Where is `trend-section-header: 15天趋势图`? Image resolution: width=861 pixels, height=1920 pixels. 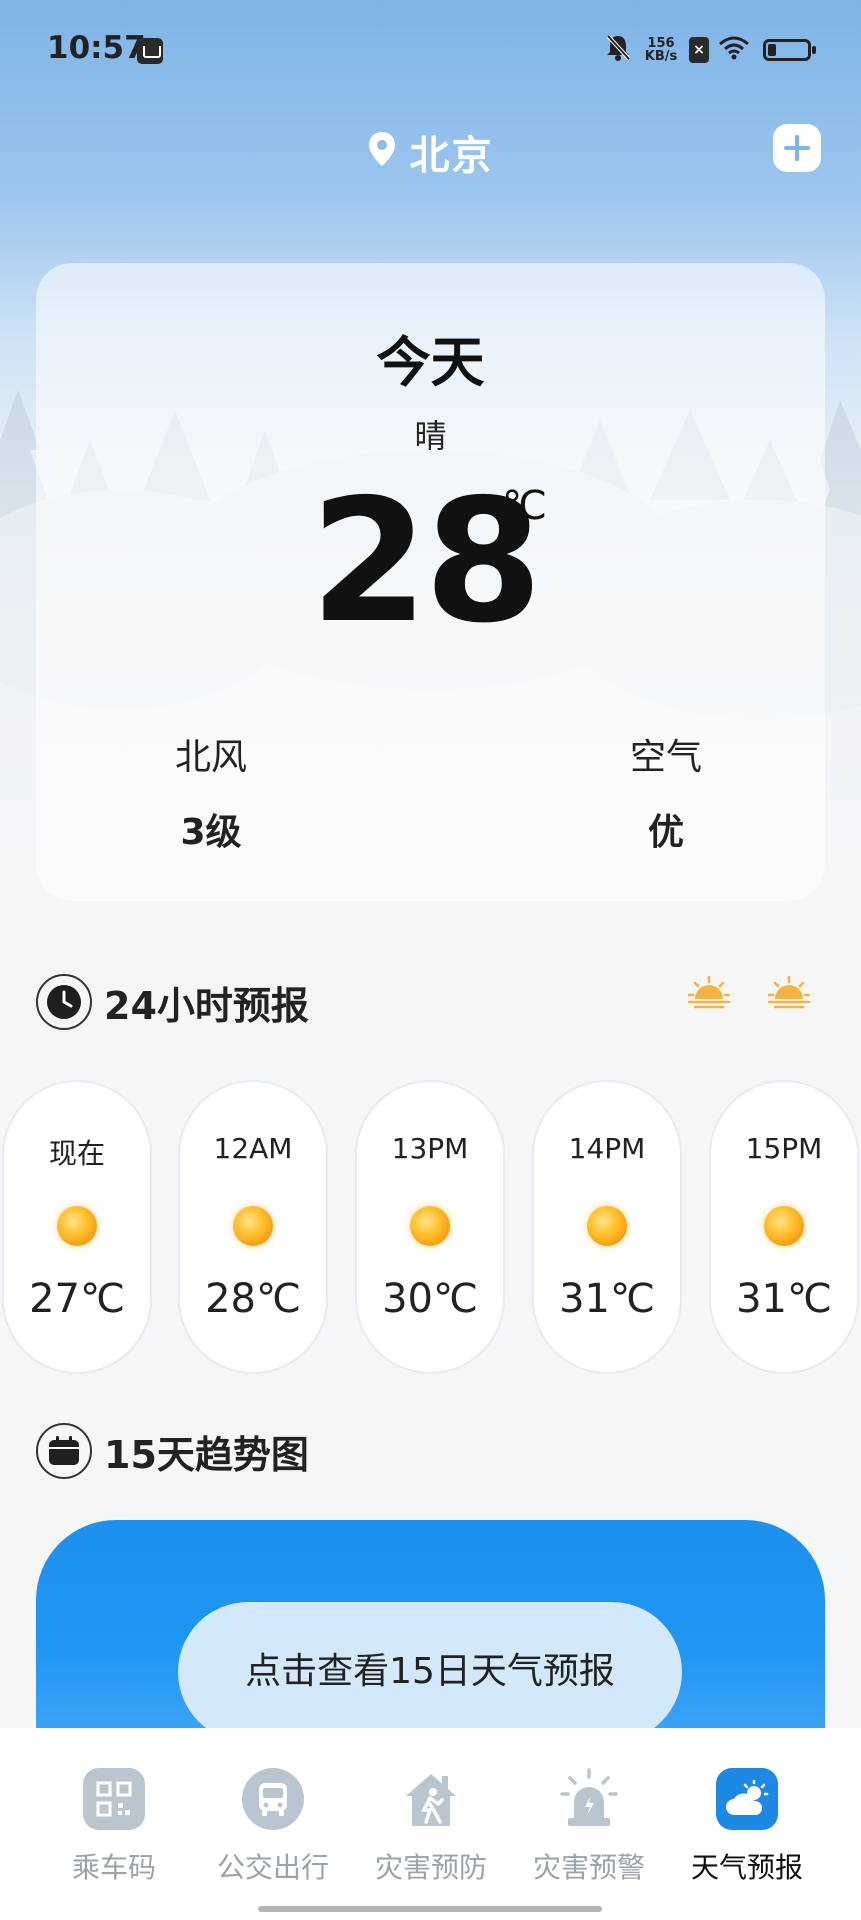 trend-section-header: 15天趋势图 is located at coordinates (172, 1451).